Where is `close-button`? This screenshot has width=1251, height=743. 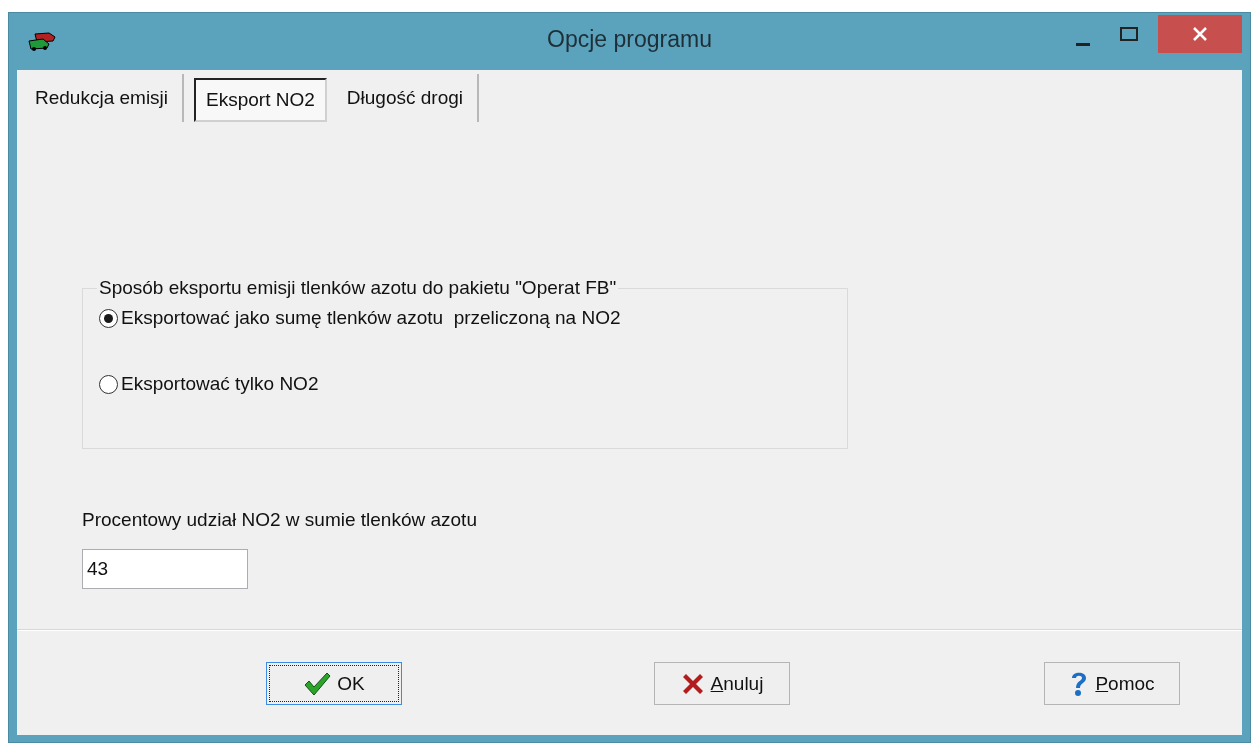
close-button is located at coordinates (1200, 34).